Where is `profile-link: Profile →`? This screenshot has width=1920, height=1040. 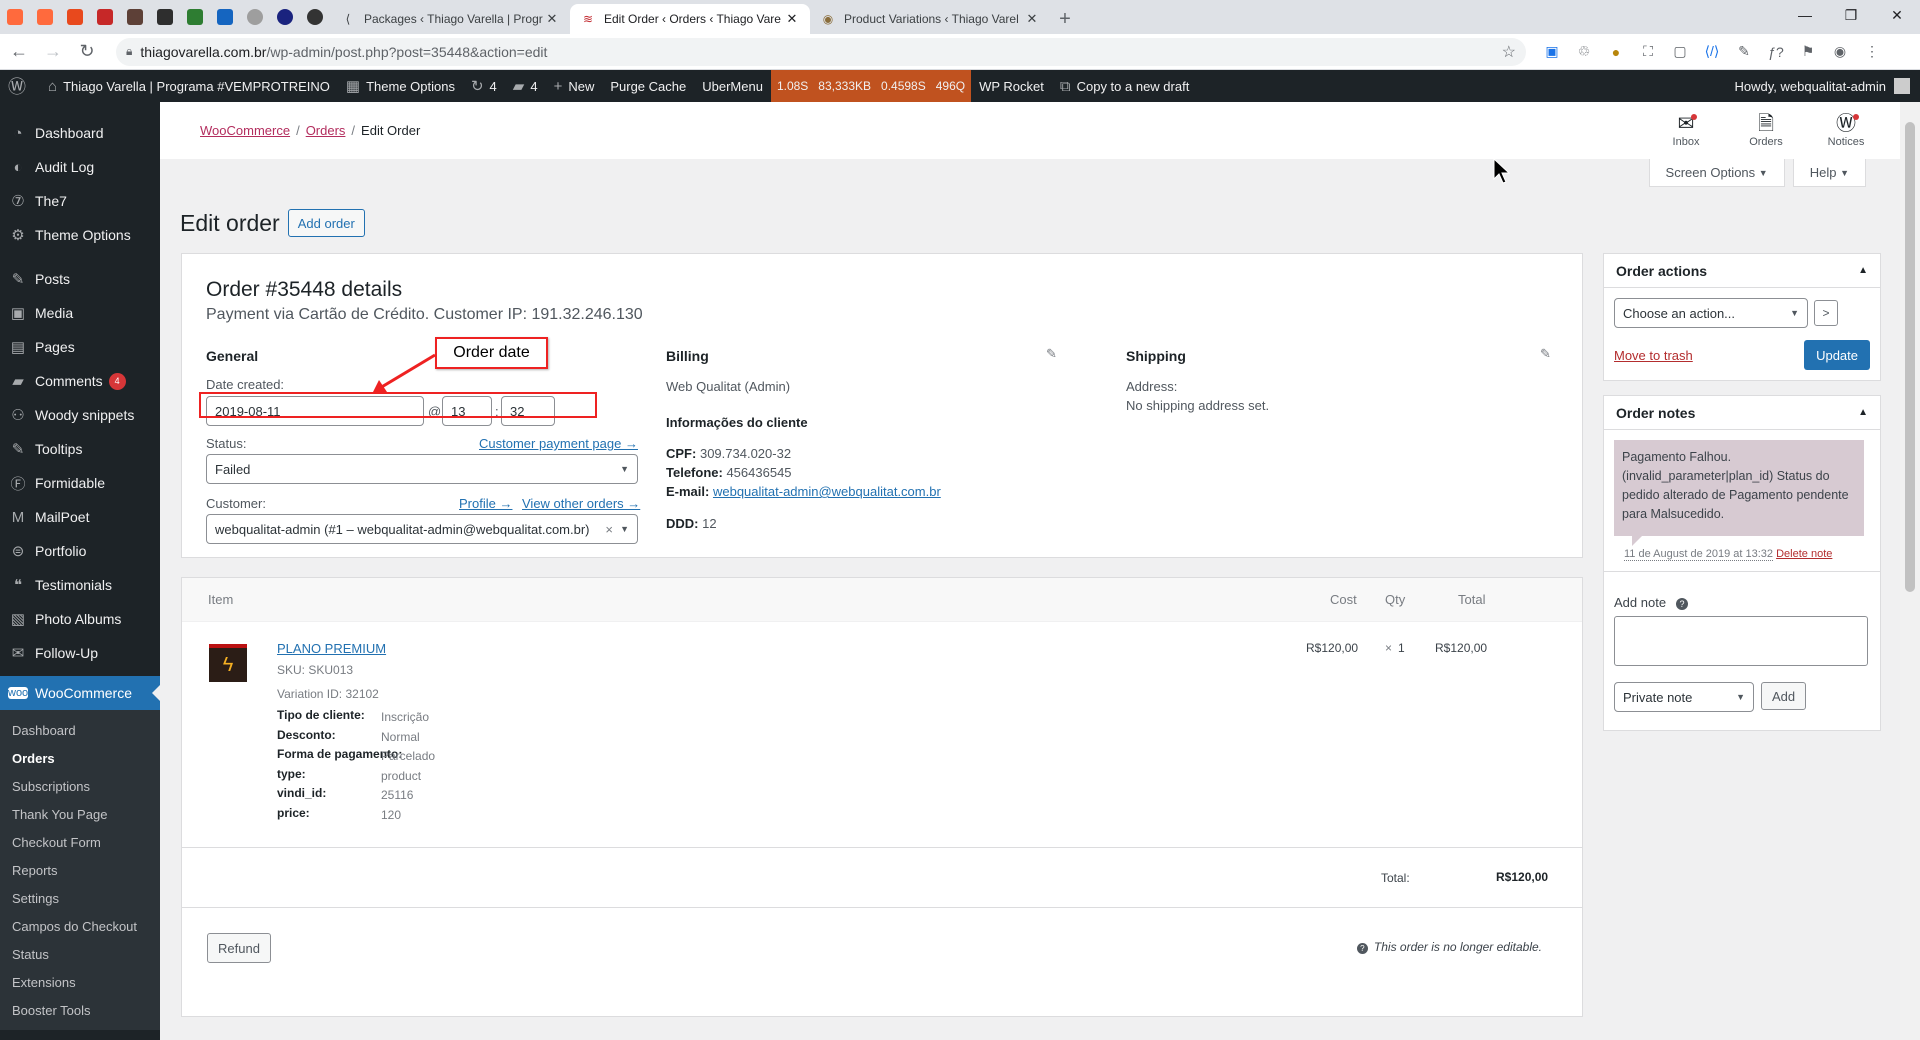 profile-link: Profile → is located at coordinates (485, 503).